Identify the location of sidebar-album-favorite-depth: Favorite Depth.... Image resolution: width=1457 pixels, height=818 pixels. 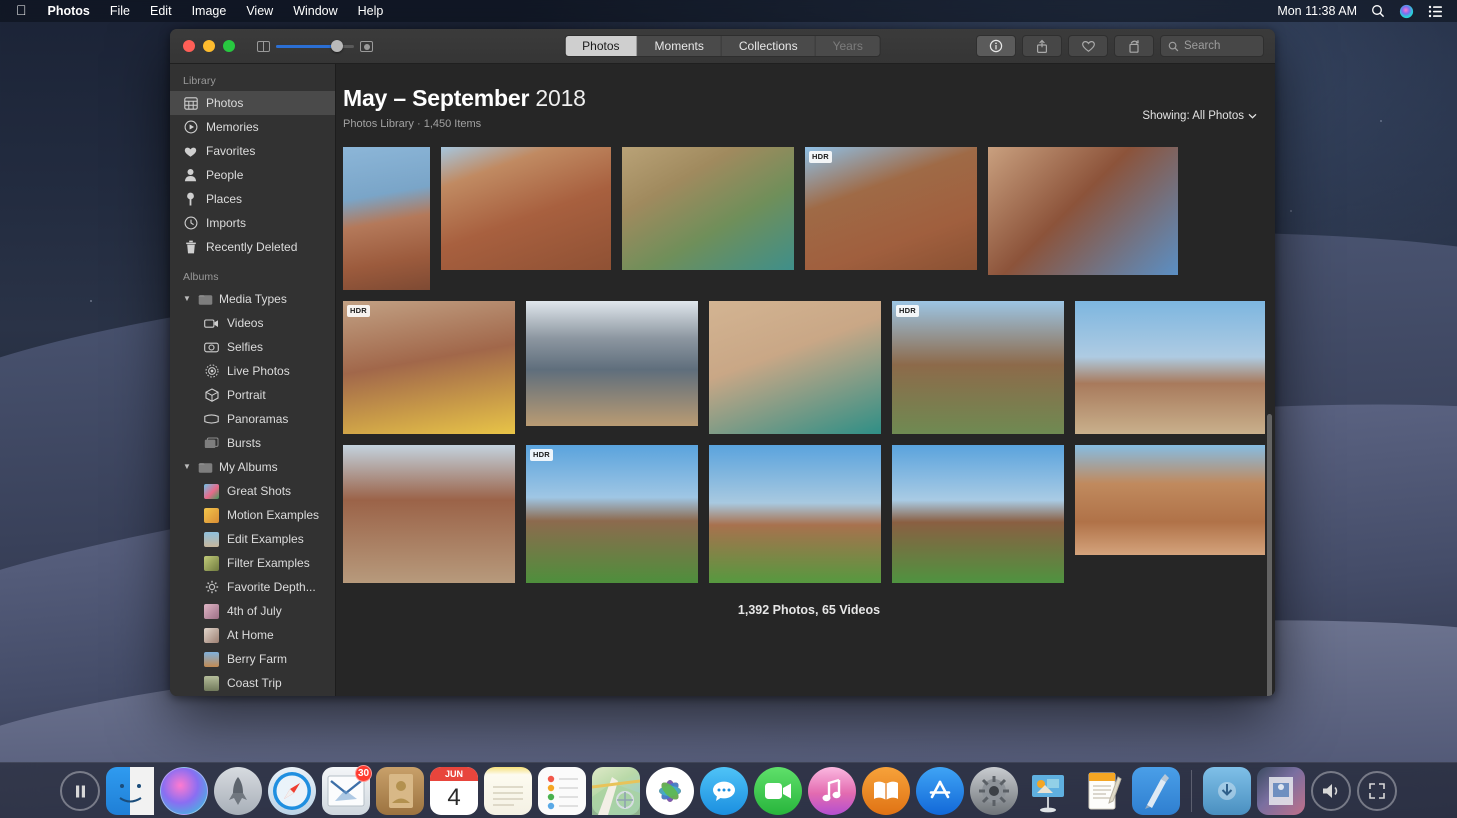
(252, 587).